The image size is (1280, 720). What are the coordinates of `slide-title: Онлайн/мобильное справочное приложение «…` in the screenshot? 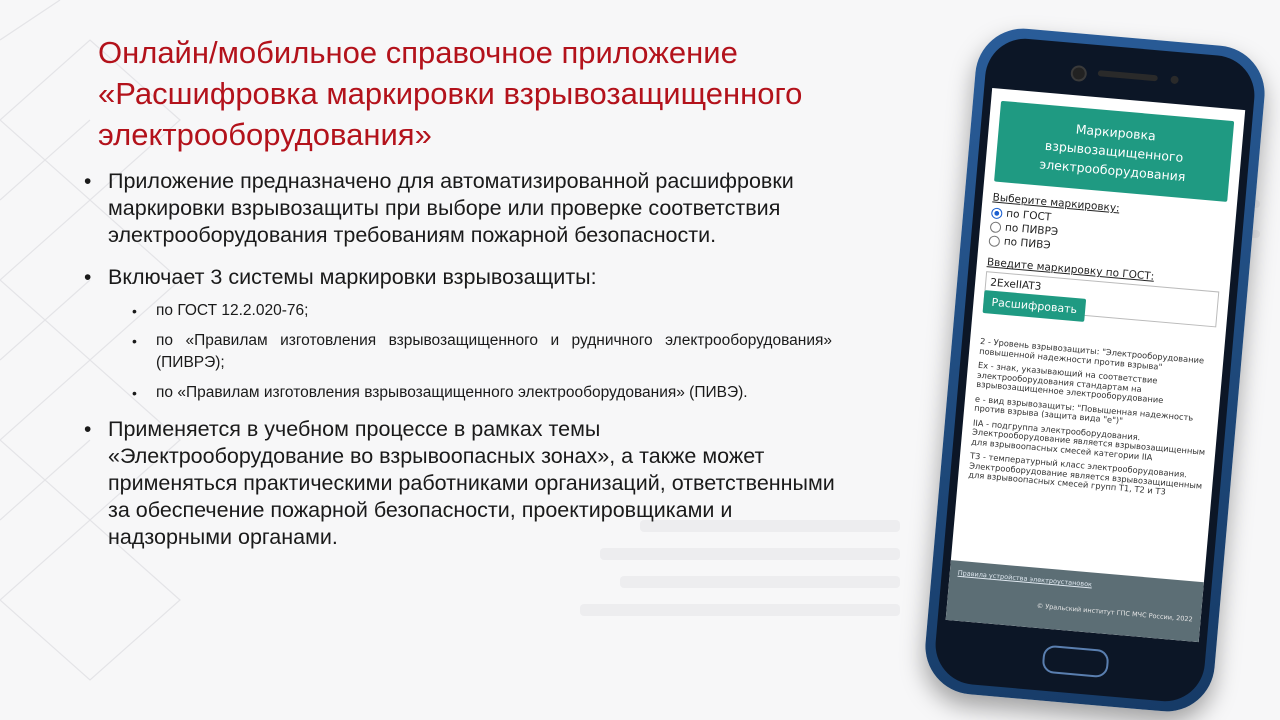 It's located at (493, 93).